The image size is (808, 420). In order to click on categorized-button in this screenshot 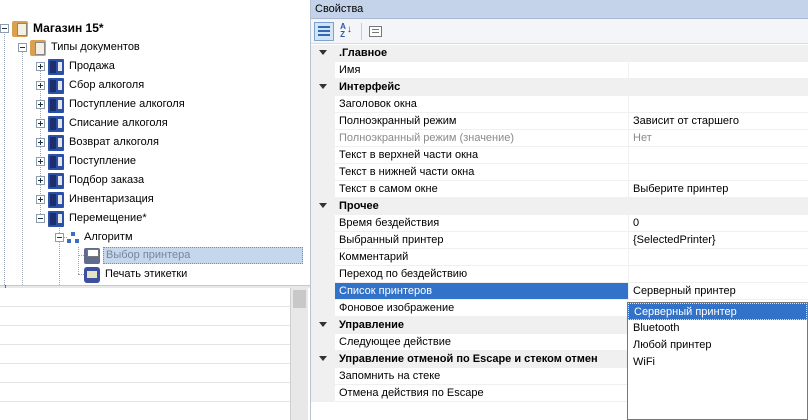, I will do `click(324, 31)`.